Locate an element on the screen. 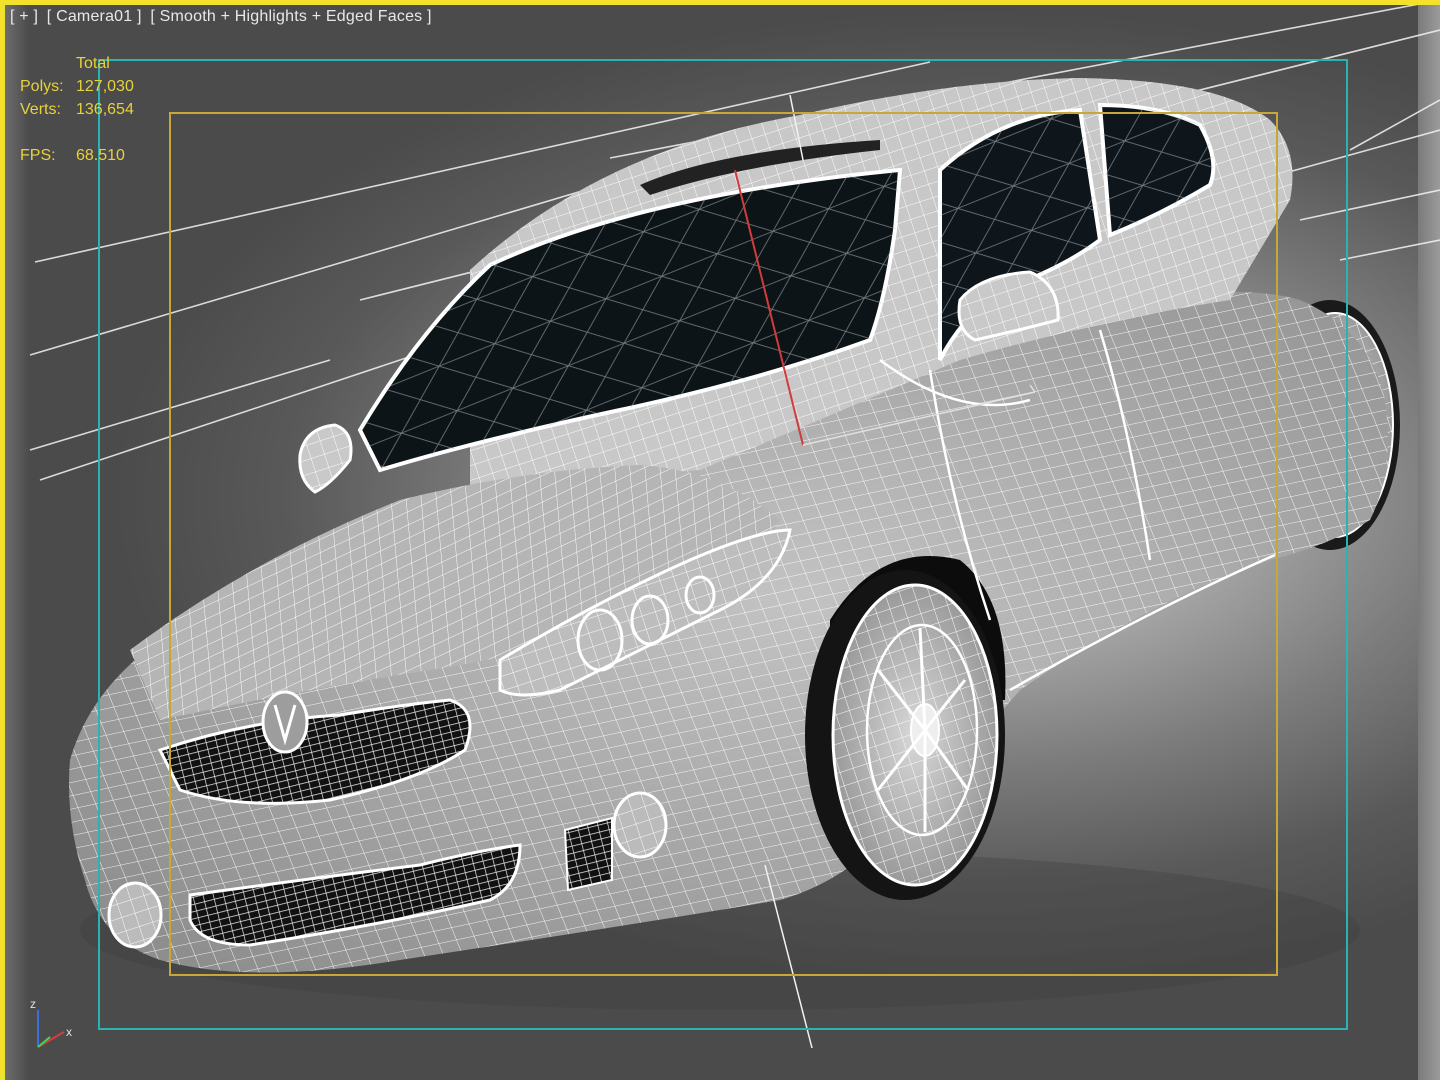 The image size is (1440, 1080). stats-fps-row: FPS: 68.510 is located at coordinates (77, 155).